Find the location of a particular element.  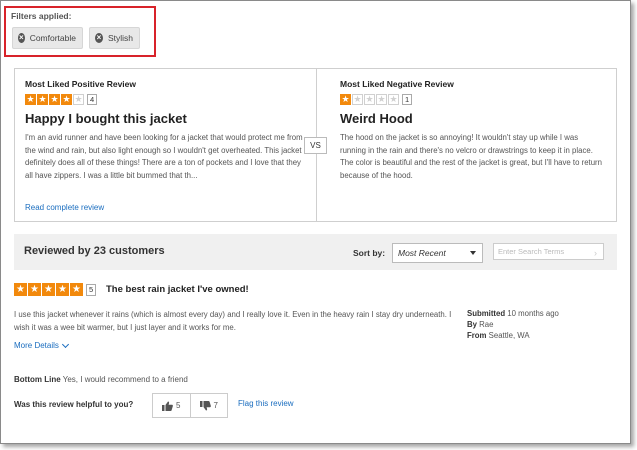

by-label: By is located at coordinates (472, 324).